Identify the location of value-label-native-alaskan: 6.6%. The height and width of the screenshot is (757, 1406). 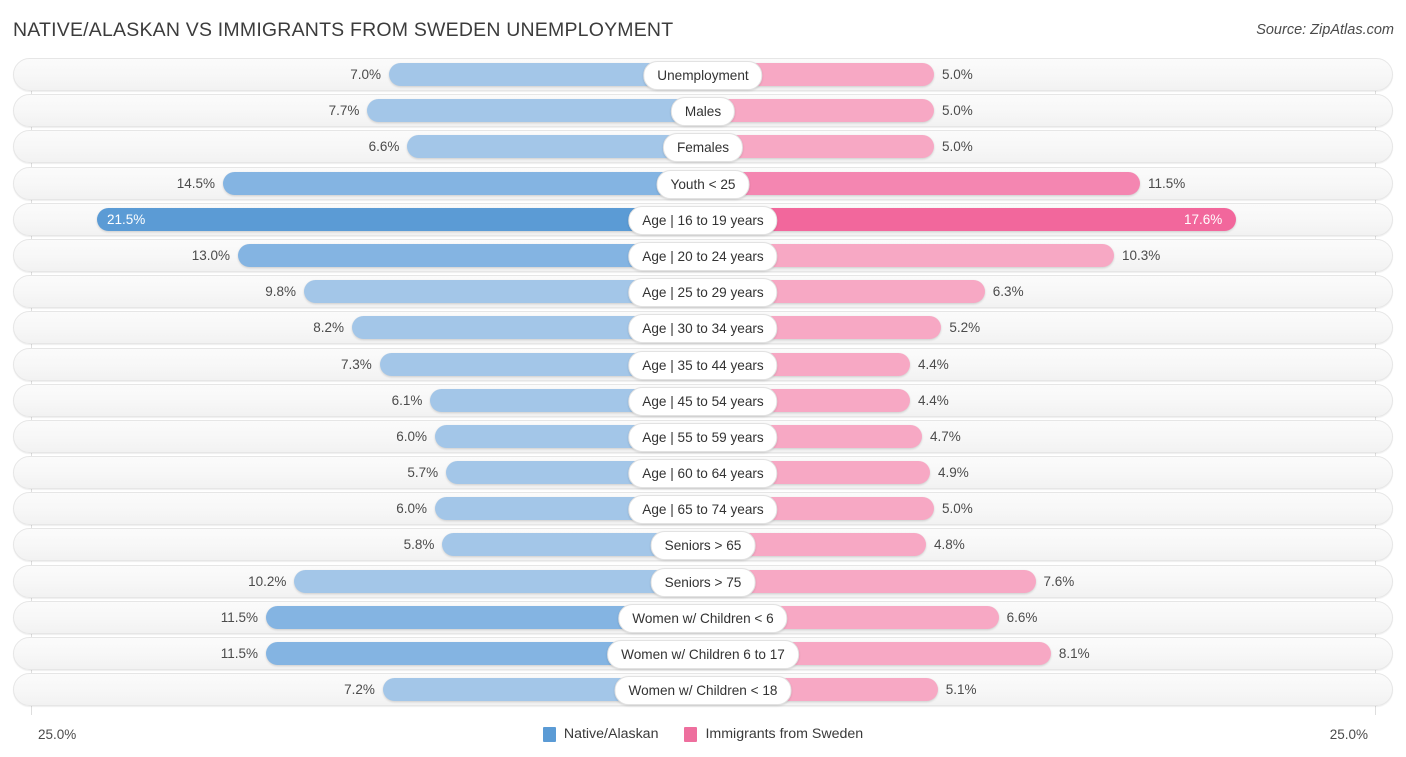
(384, 147).